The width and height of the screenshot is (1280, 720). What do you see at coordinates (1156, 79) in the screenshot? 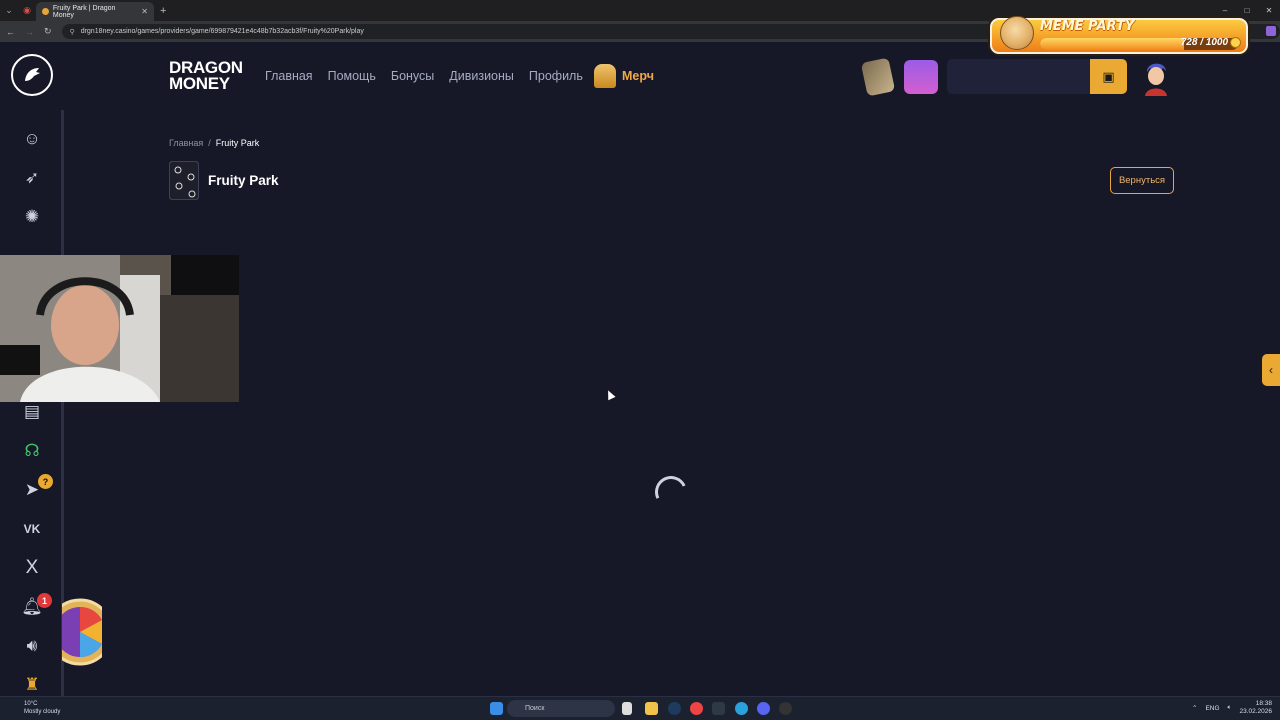
I see `avatar-icon` at bounding box center [1156, 79].